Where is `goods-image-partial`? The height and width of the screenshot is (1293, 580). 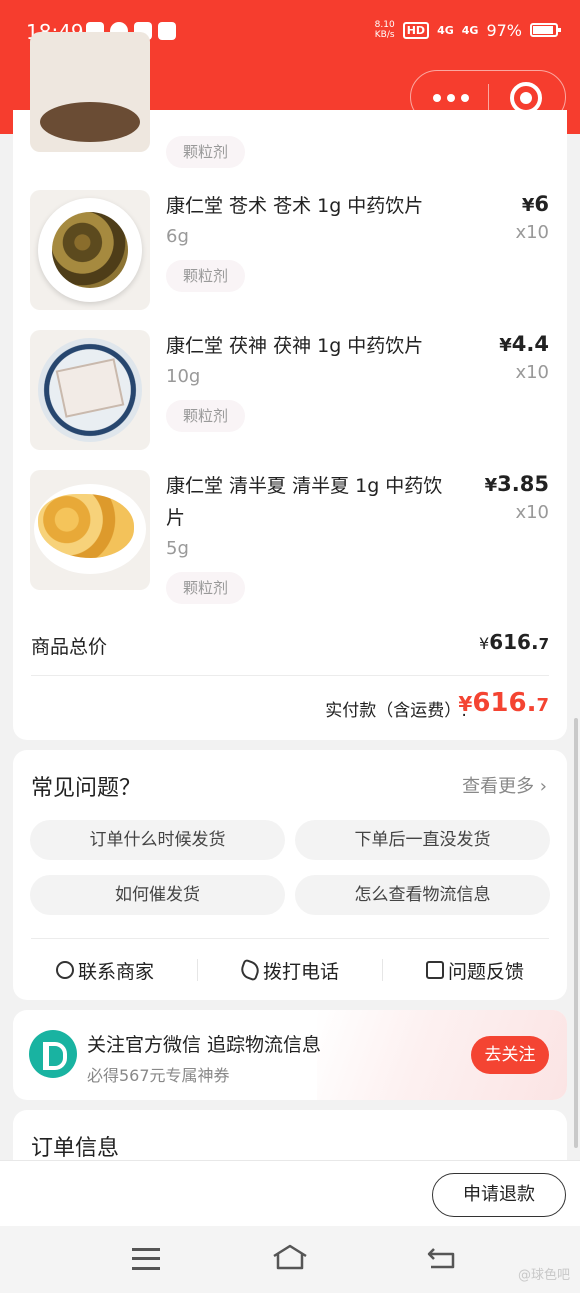 goods-image-partial is located at coordinates (90, 92).